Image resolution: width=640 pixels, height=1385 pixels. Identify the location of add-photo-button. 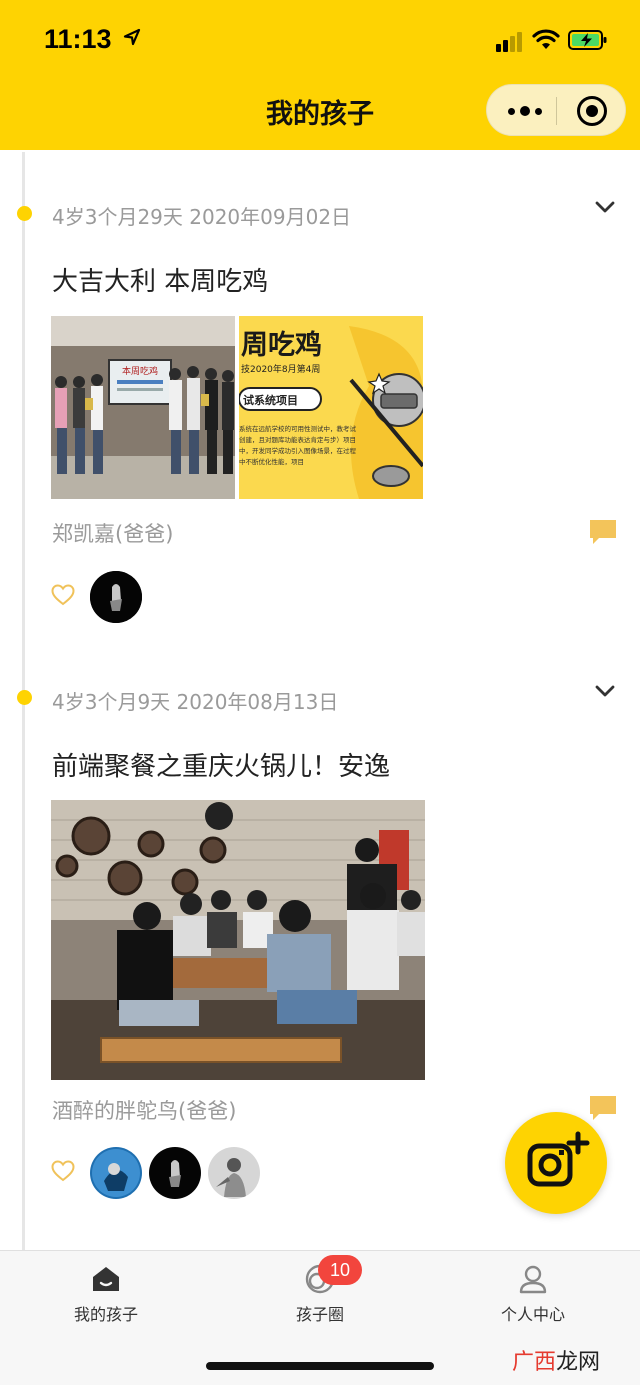
(556, 1163).